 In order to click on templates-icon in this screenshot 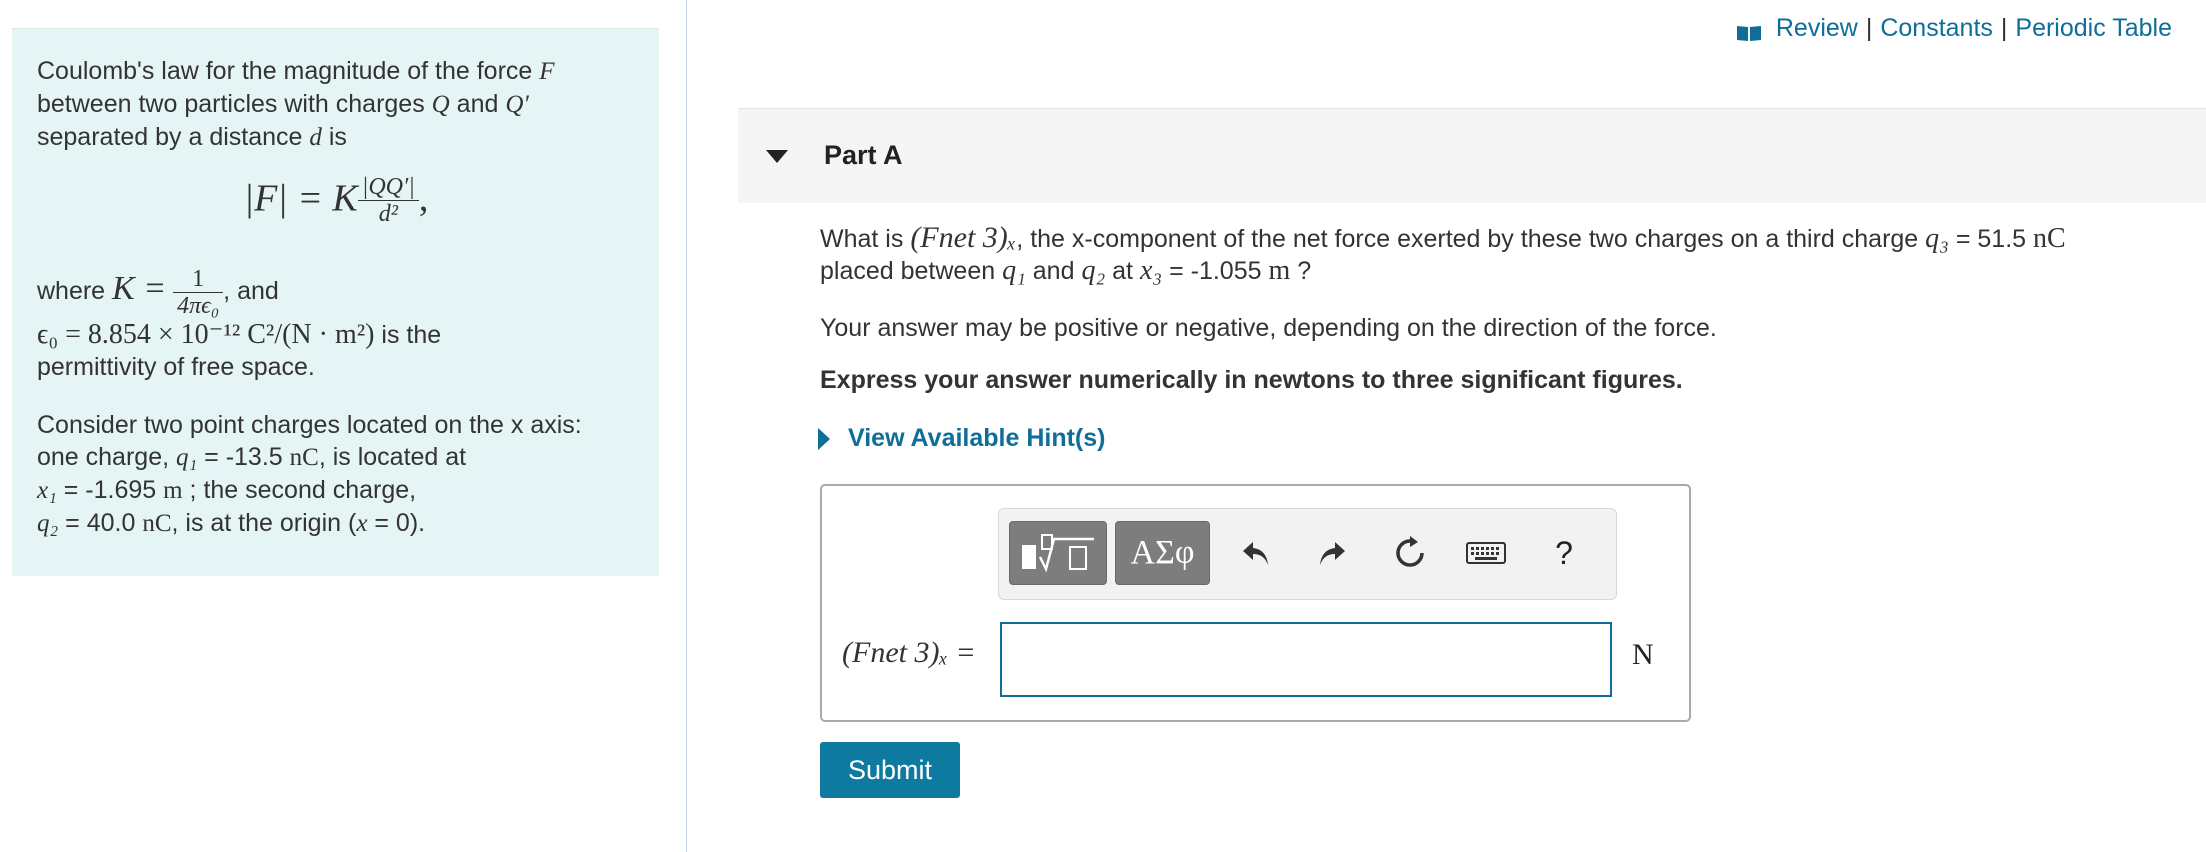, I will do `click(1058, 553)`.